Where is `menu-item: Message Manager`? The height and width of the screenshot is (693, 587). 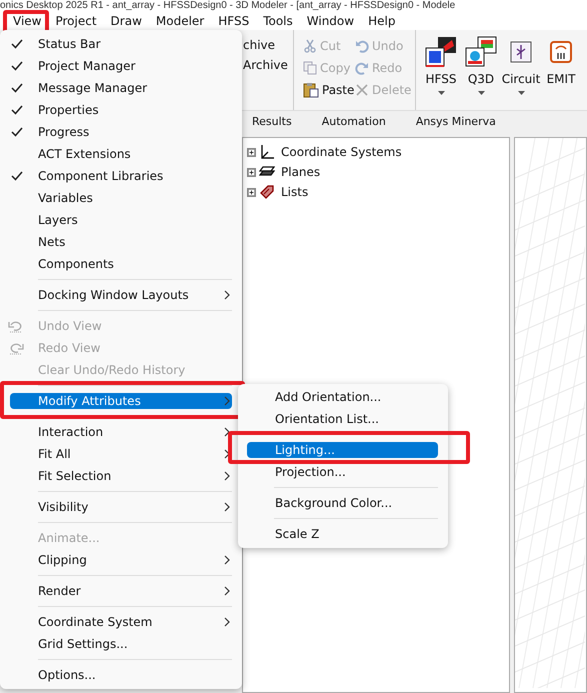 menu-item: Message Manager is located at coordinates (121, 88).